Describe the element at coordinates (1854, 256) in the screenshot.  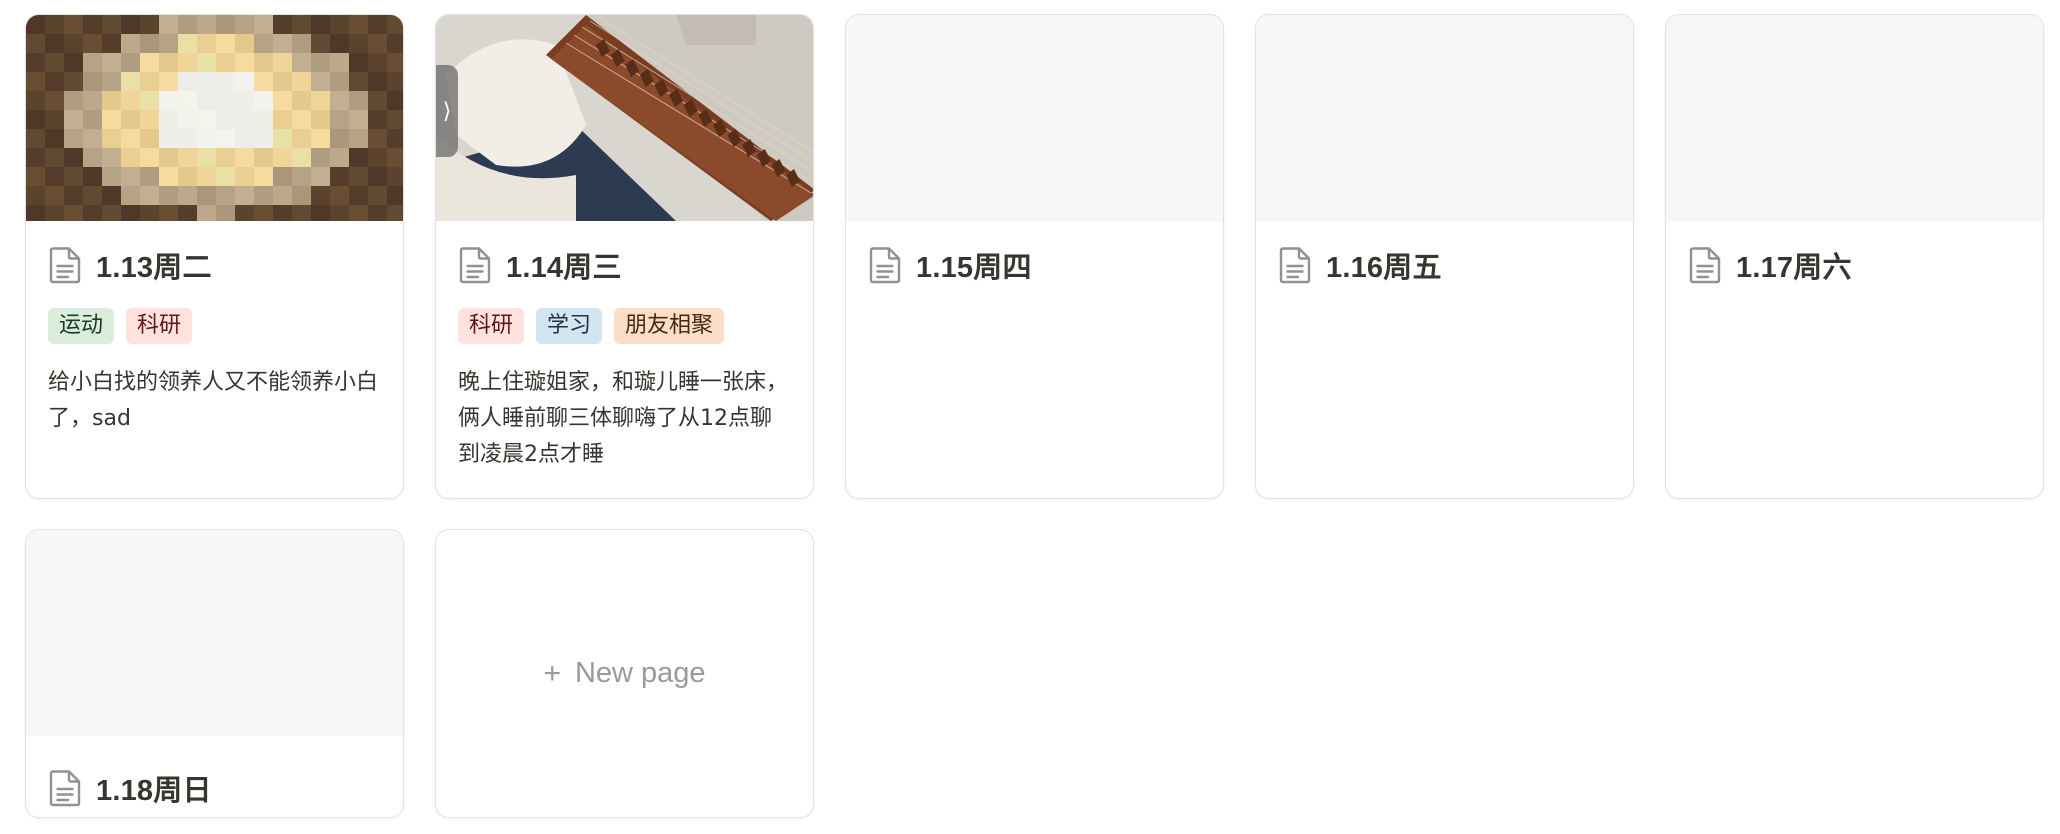
I see `gallery-card-1-17: 1.17周六` at that location.